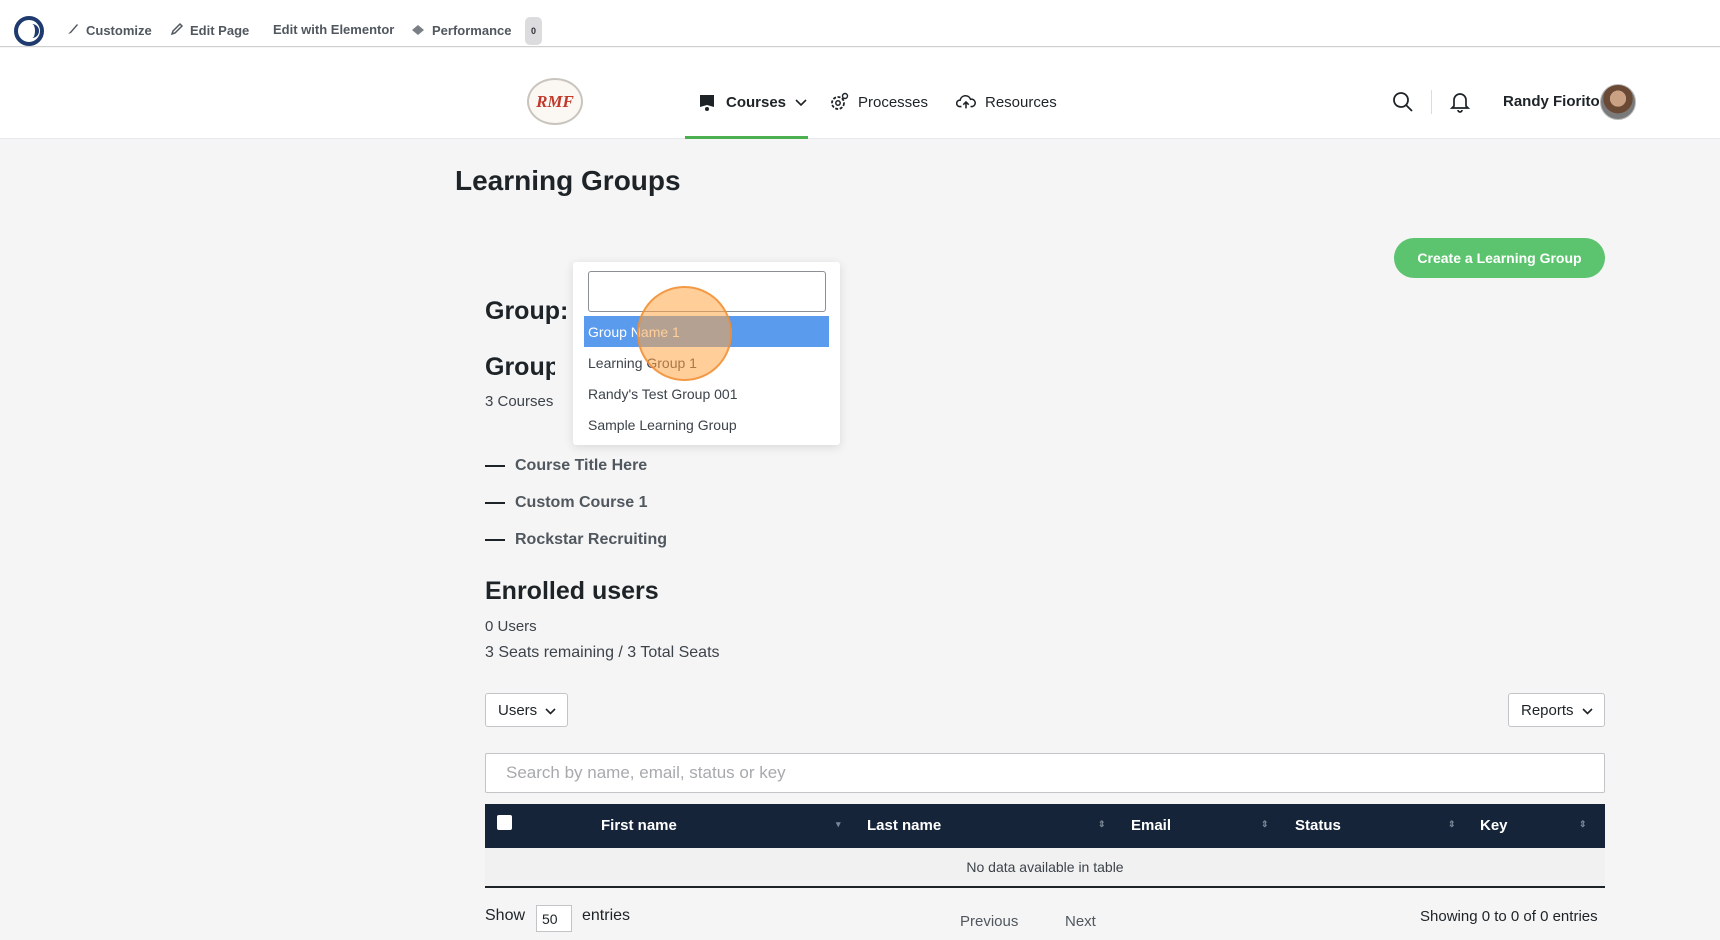 This screenshot has height=940, width=1720. I want to click on column-key: Key, so click(1494, 825).